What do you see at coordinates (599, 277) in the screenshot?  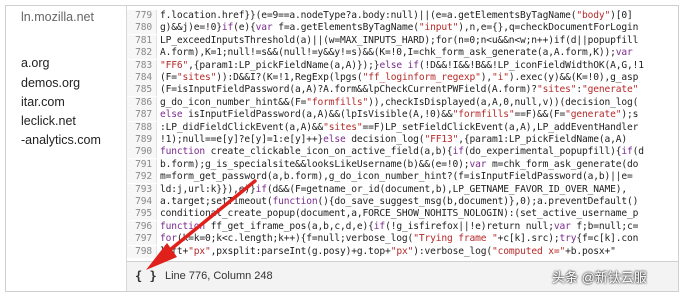 I see `watermark-text: 头条 @新钛云服` at bounding box center [599, 277].